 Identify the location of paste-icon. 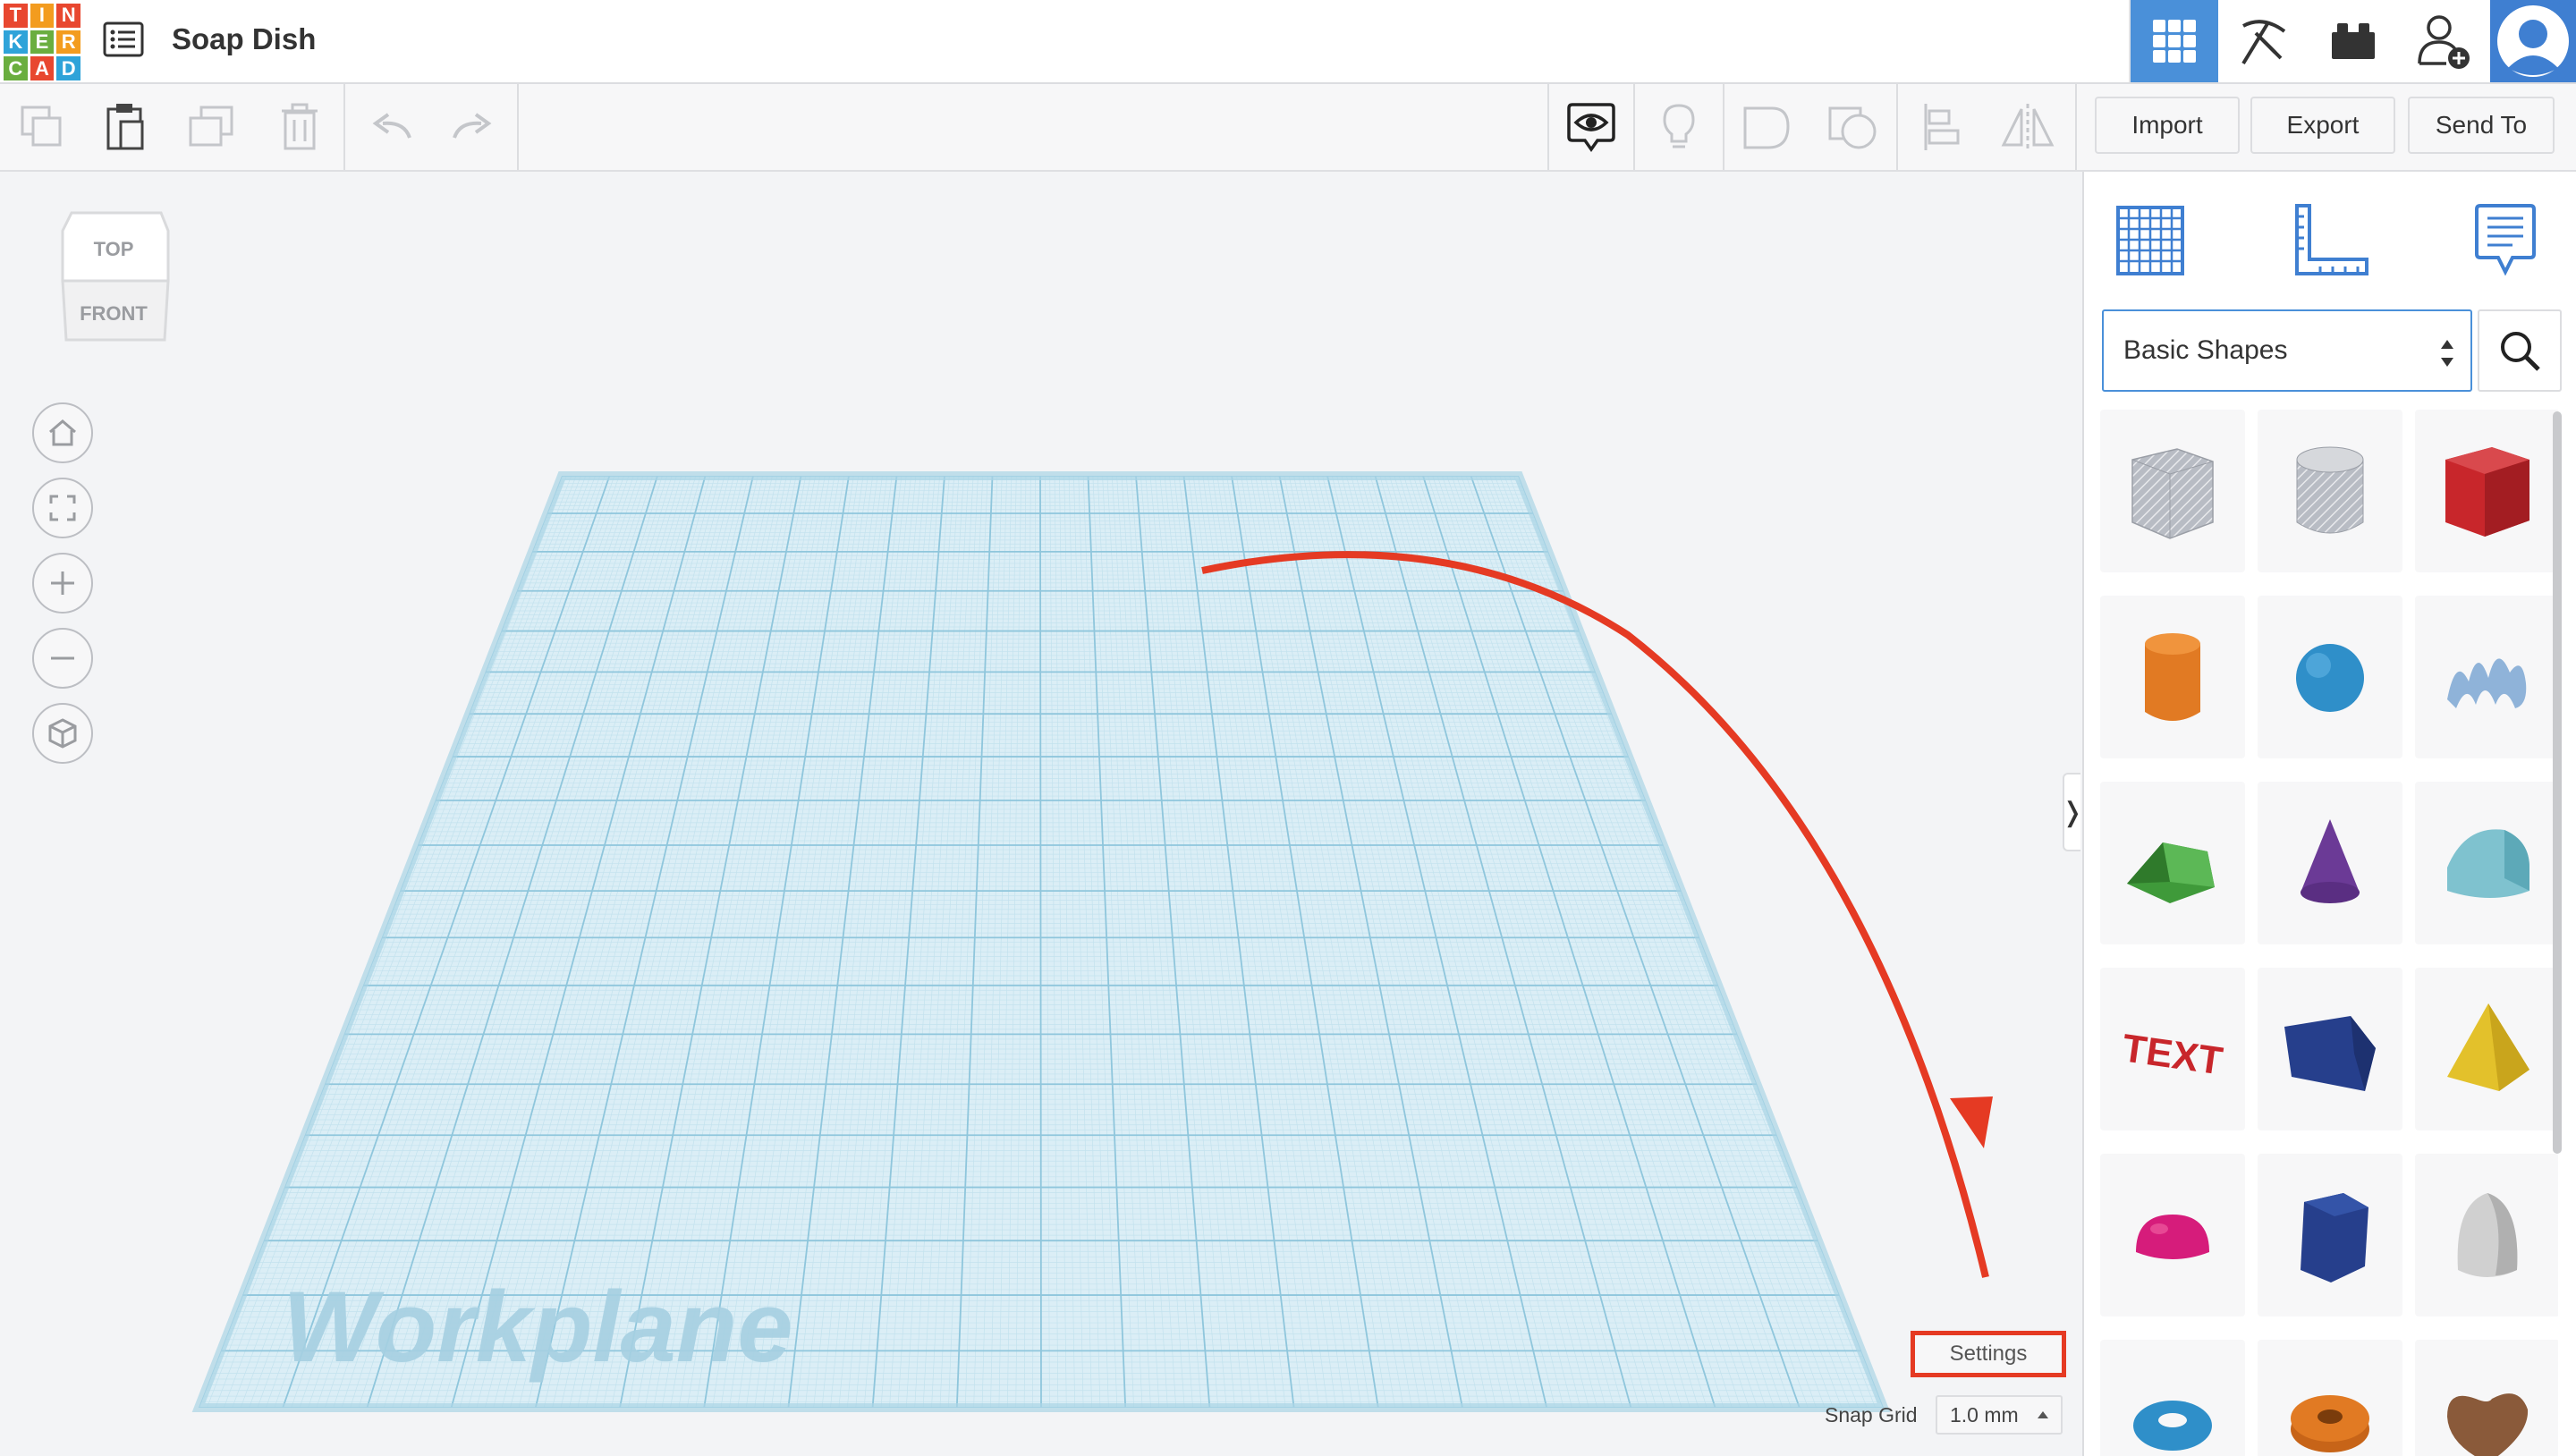
(125, 127).